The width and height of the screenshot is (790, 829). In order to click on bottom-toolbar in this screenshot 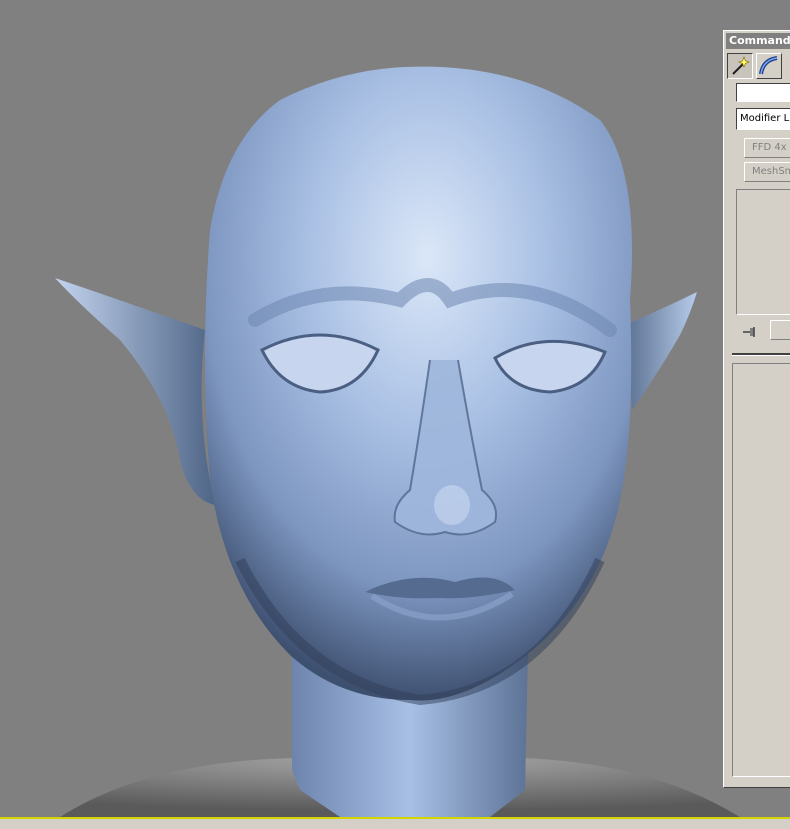, I will do `click(395, 824)`.